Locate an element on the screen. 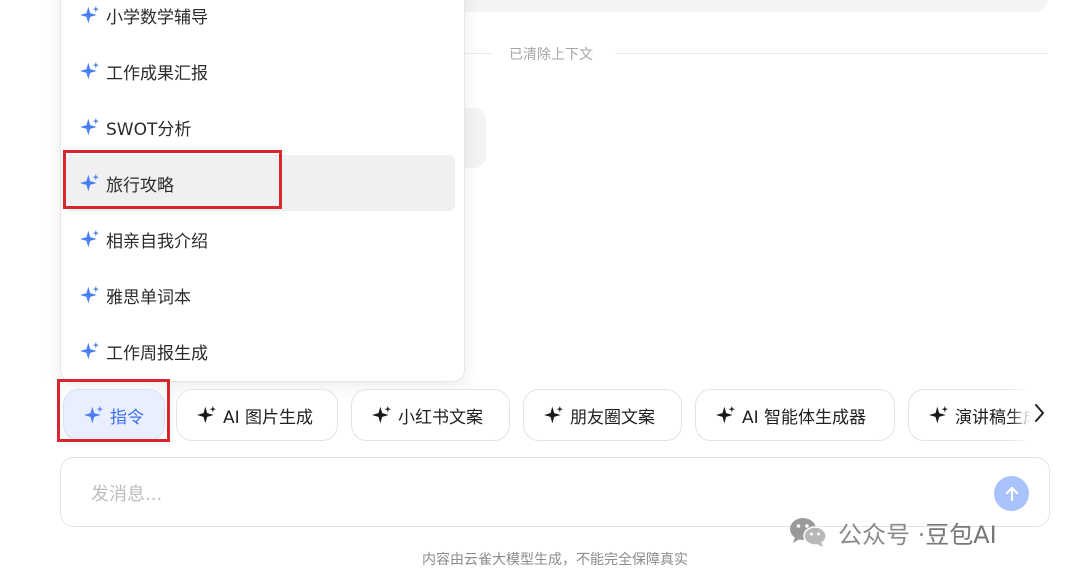  arrow-up-icon is located at coordinates (1011, 493).